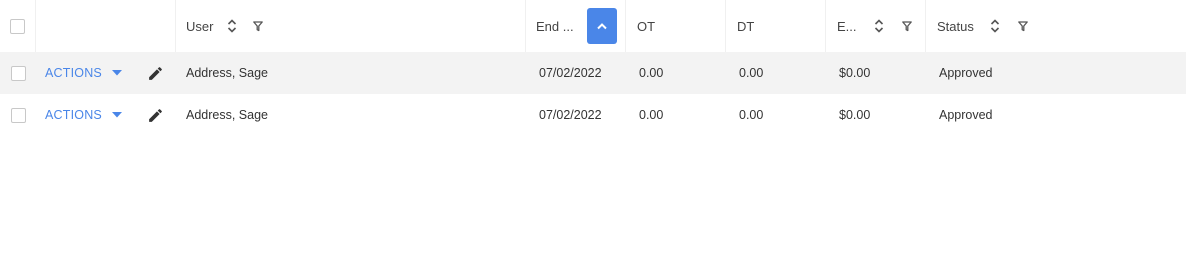 The image size is (1186, 269). What do you see at coordinates (746, 26) in the screenshot?
I see `dt-column-label: DT` at bounding box center [746, 26].